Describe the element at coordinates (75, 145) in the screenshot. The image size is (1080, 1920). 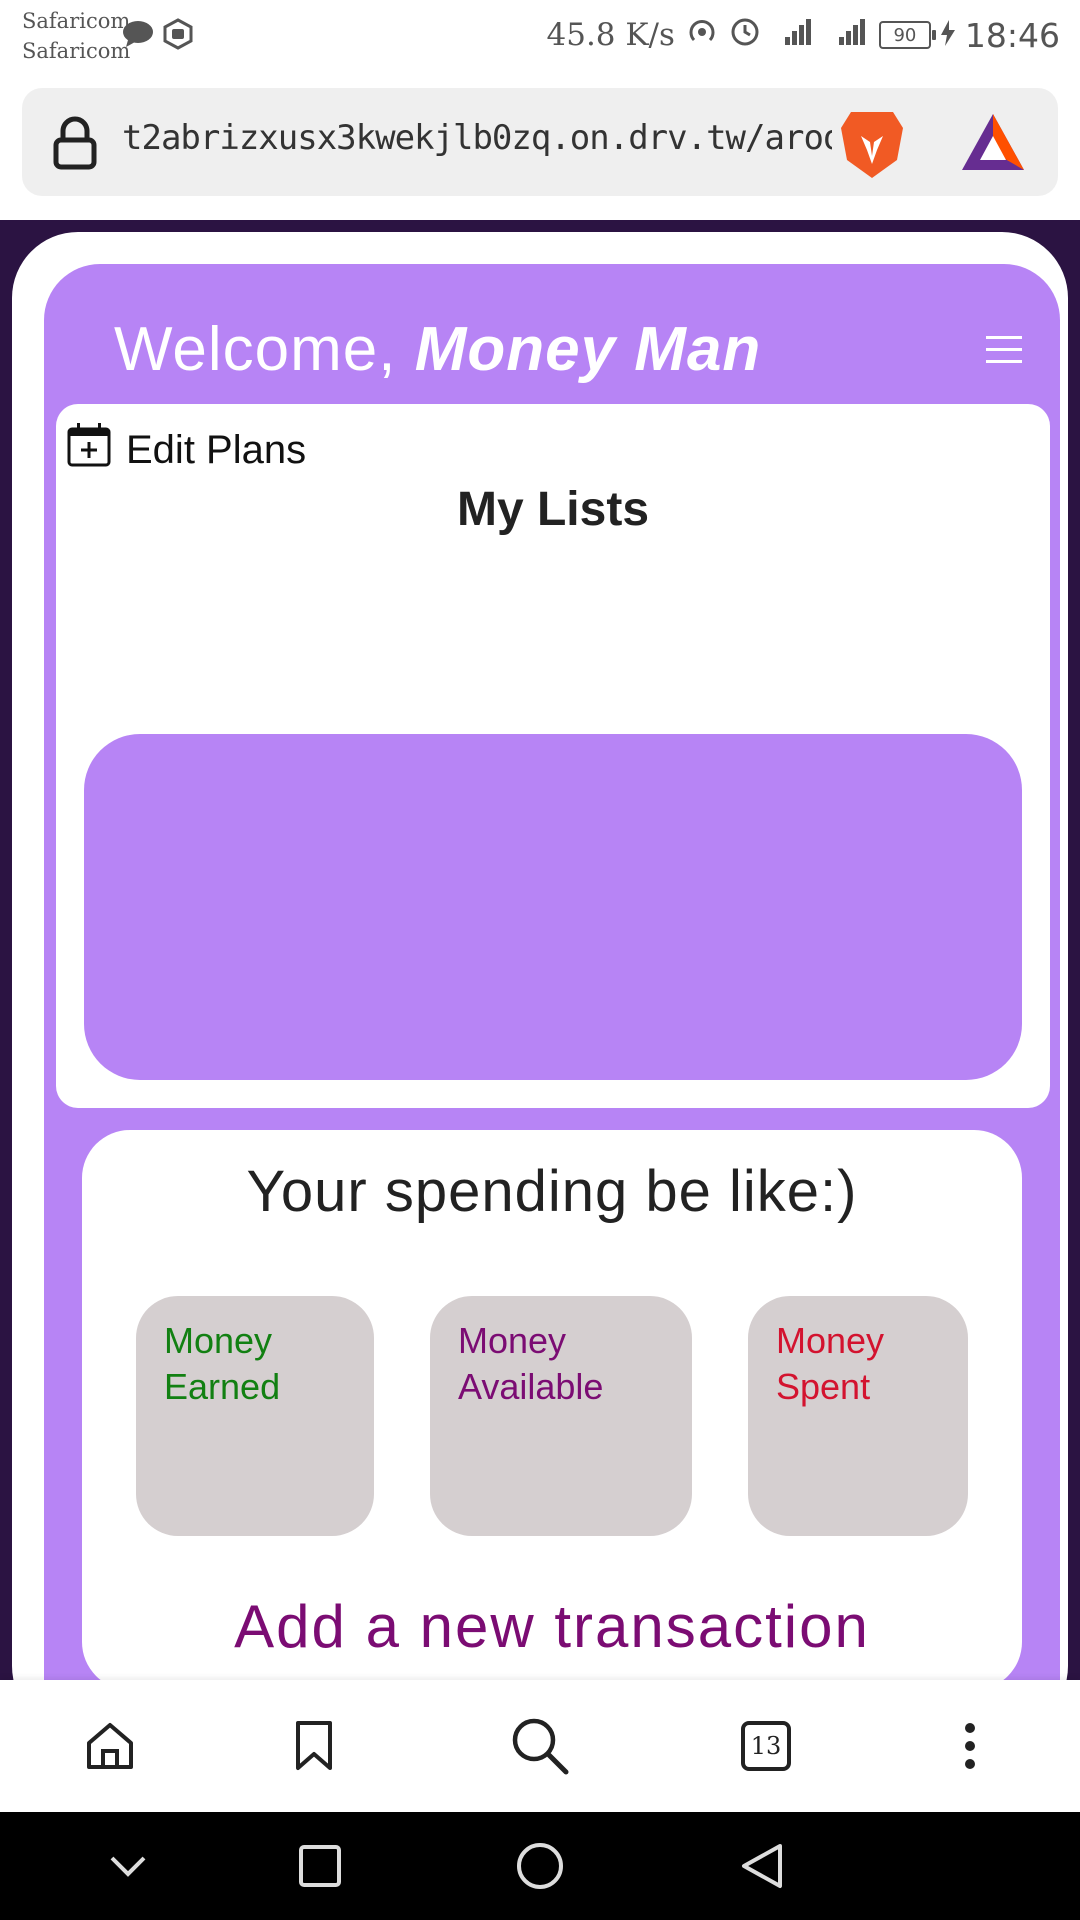
I see `lock-icon` at that location.